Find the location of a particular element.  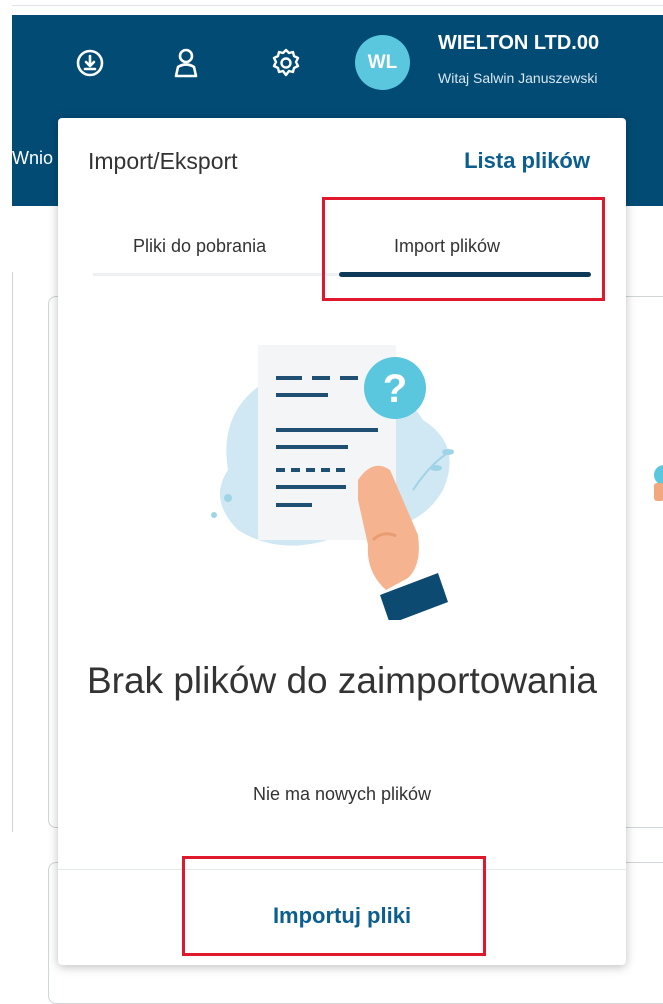

tab-downloads: Pliki do pobrania is located at coordinates (199, 246).